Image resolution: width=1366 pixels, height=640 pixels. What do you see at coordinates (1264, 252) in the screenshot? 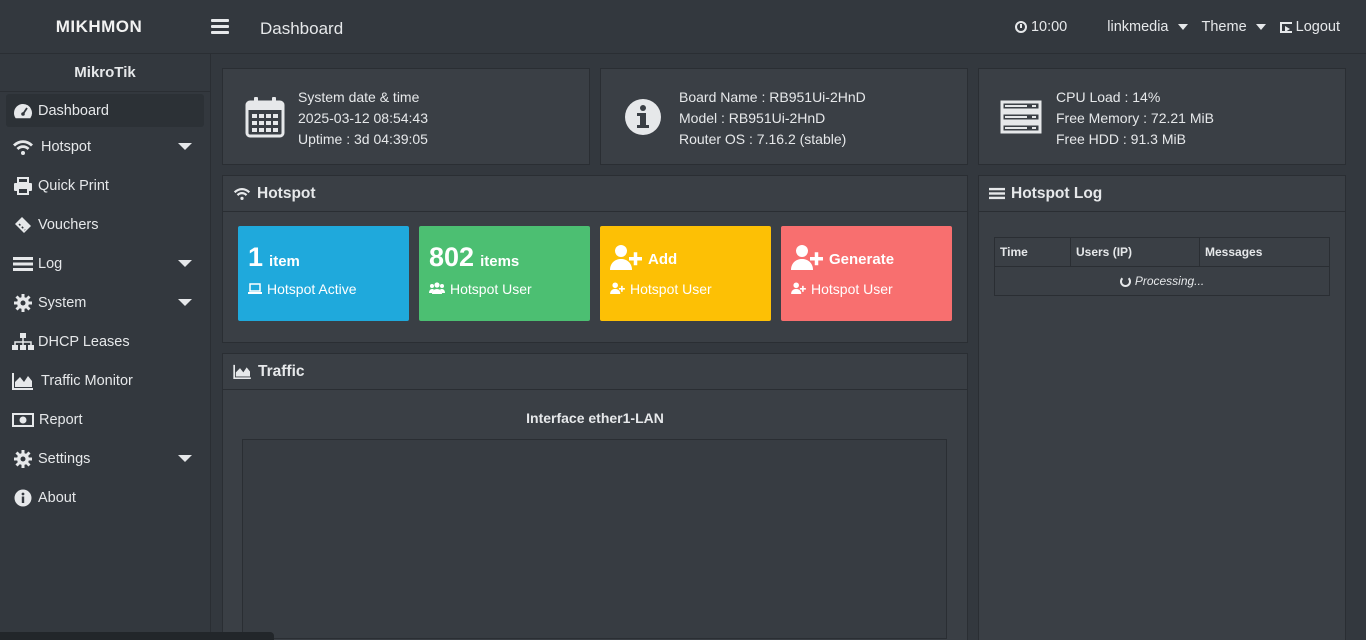
I see `column-messages: Messages` at bounding box center [1264, 252].